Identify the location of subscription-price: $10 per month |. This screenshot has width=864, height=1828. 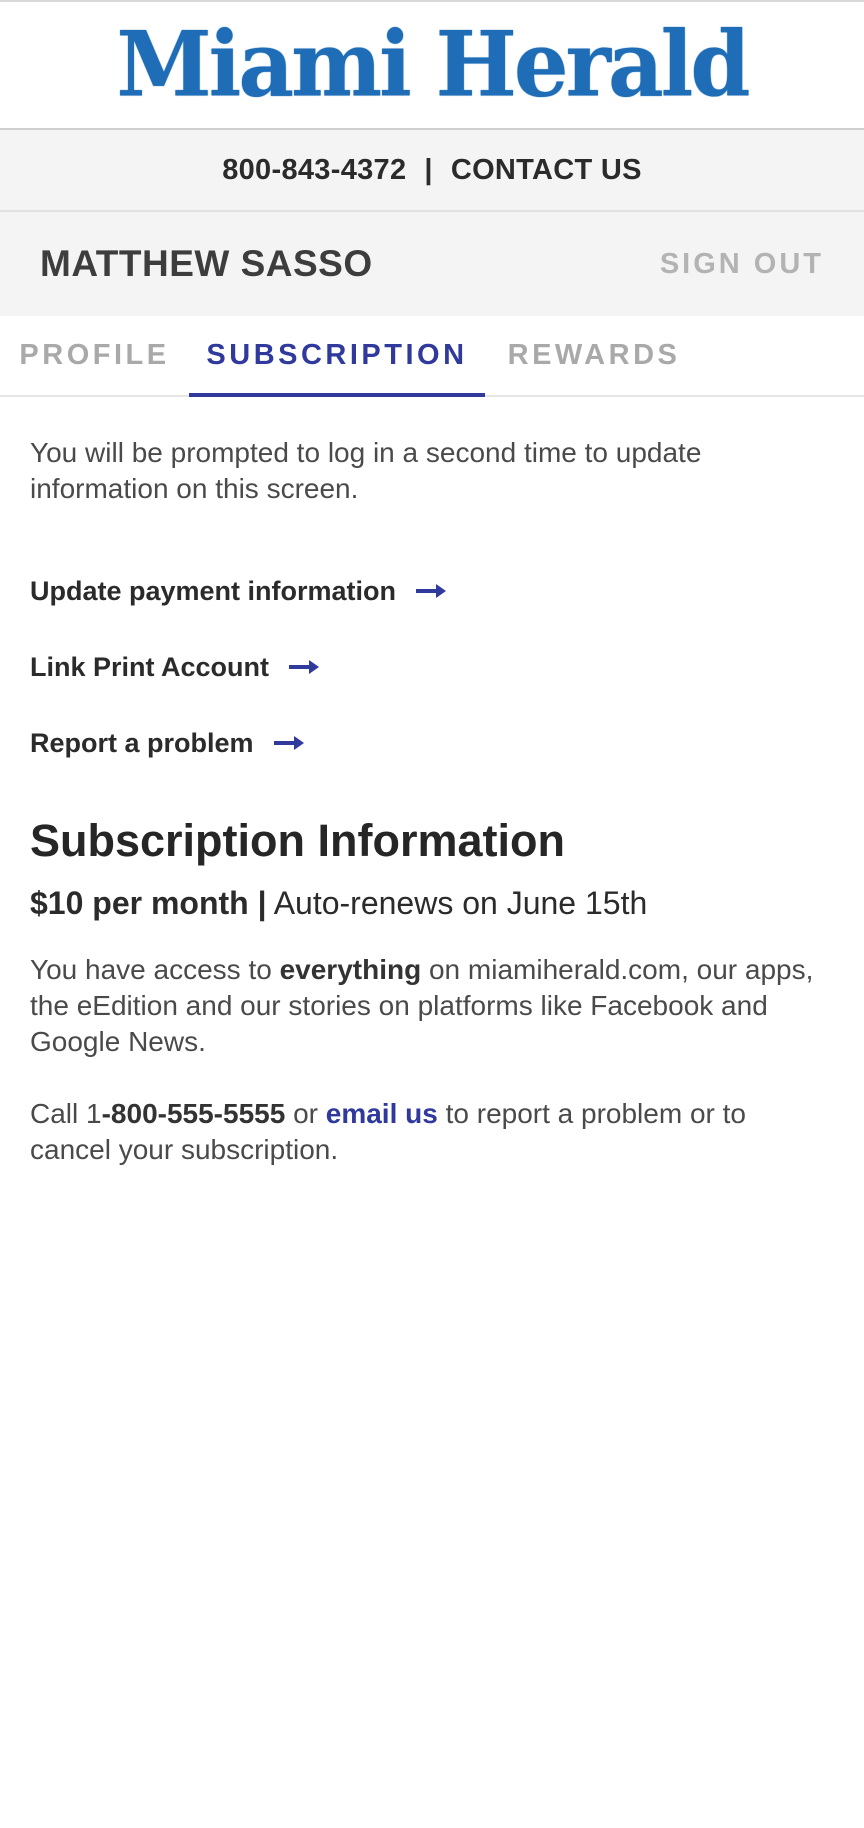
(148, 903).